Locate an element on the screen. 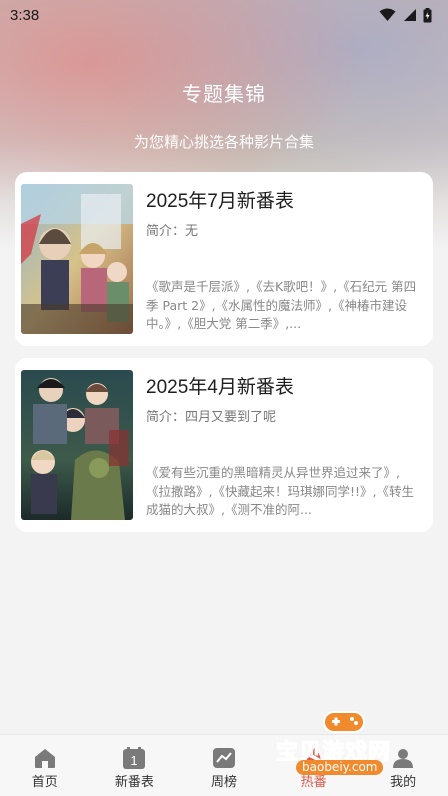  nav-label: 热番 is located at coordinates (313, 782).